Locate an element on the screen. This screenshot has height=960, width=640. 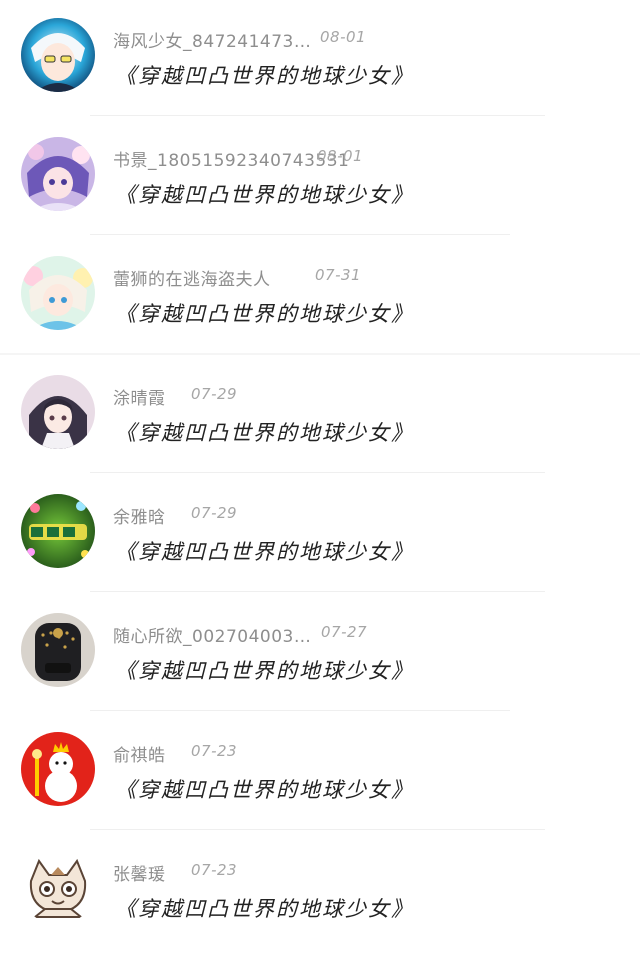
comment-date: 07-31 is located at coordinates (338, 275).